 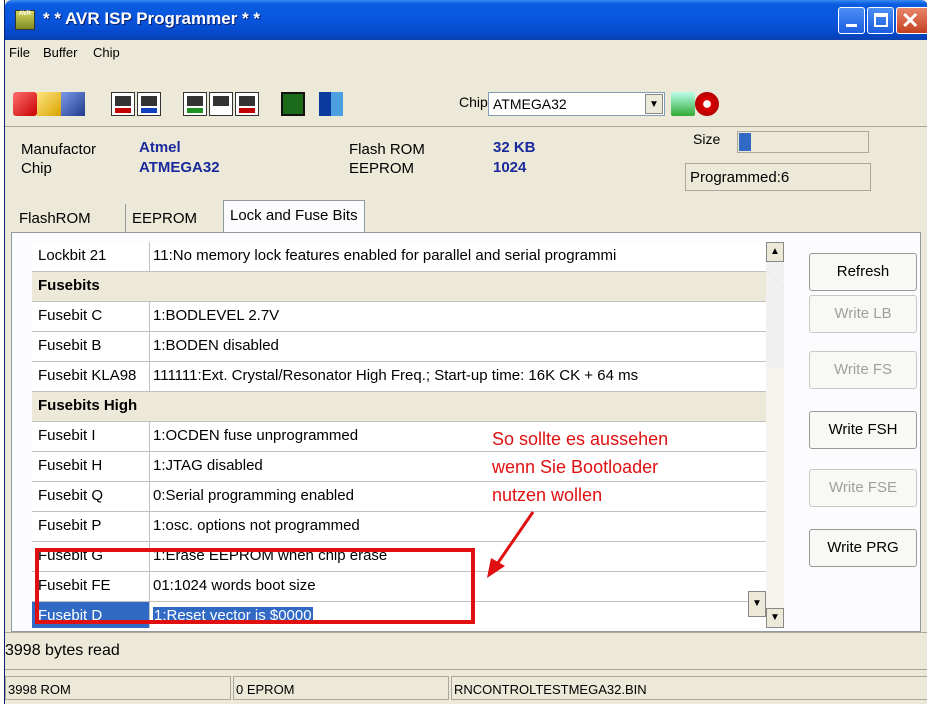 I want to click on status-rom: 3998 ROM, so click(x=118, y=688).